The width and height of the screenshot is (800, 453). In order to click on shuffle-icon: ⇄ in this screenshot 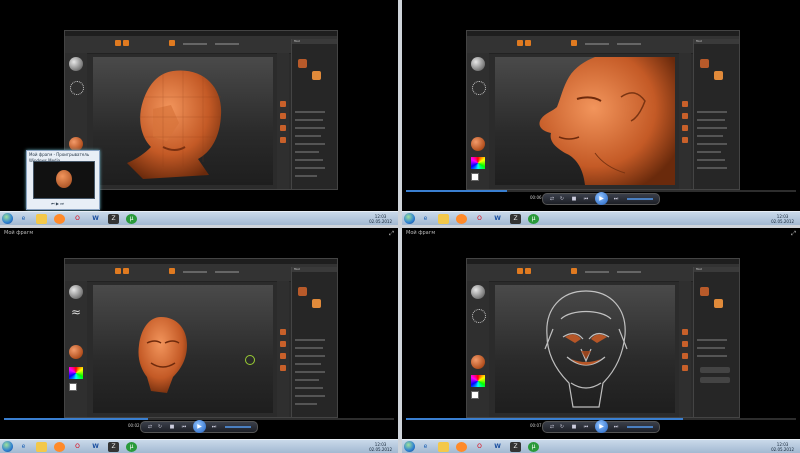, I will do `click(552, 199)`.